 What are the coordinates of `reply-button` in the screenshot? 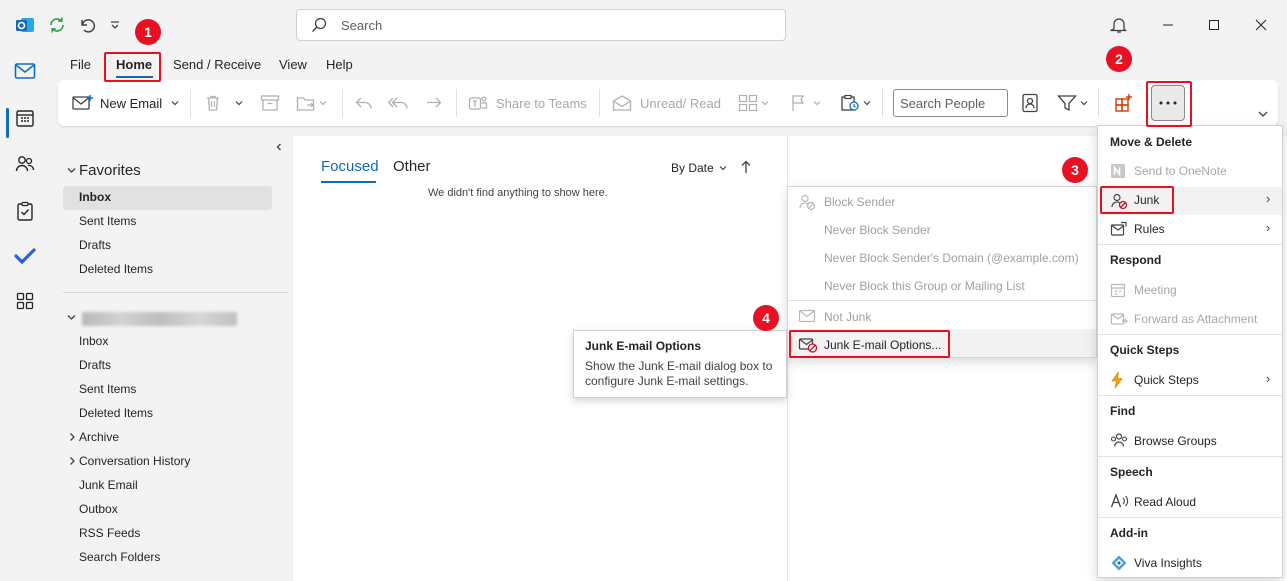 It's located at (364, 103).